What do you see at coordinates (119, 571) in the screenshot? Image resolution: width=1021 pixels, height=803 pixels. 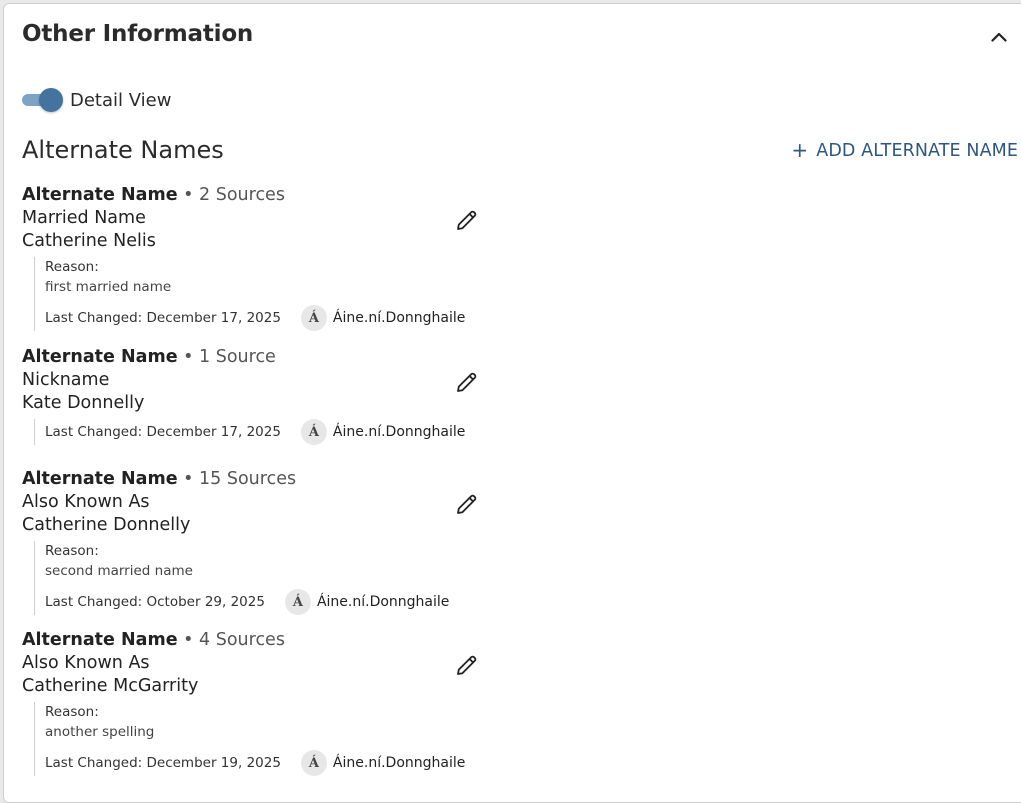 I see `reason-value: second married name` at bounding box center [119, 571].